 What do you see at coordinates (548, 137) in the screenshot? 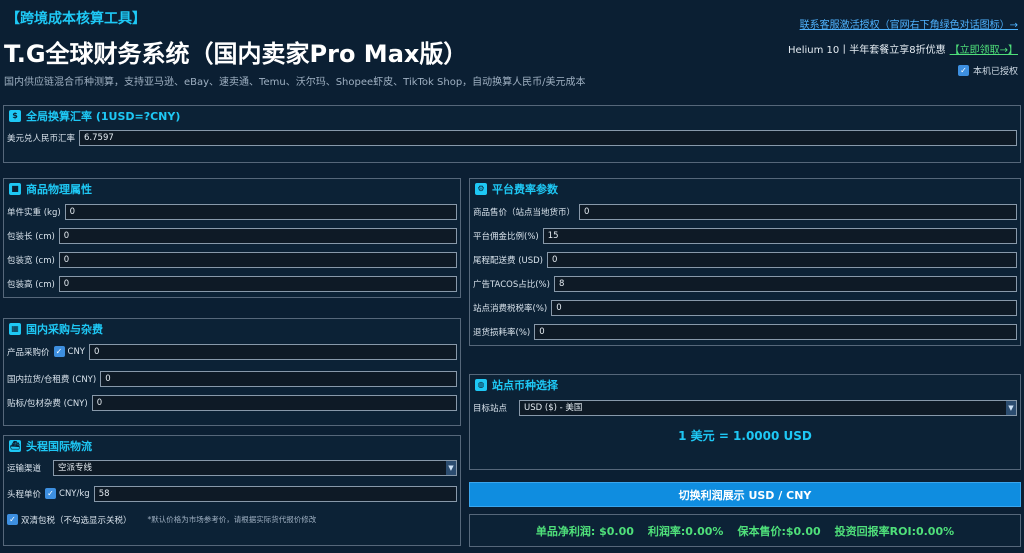
I see `exchange-rate-input: 6.7597` at bounding box center [548, 137].